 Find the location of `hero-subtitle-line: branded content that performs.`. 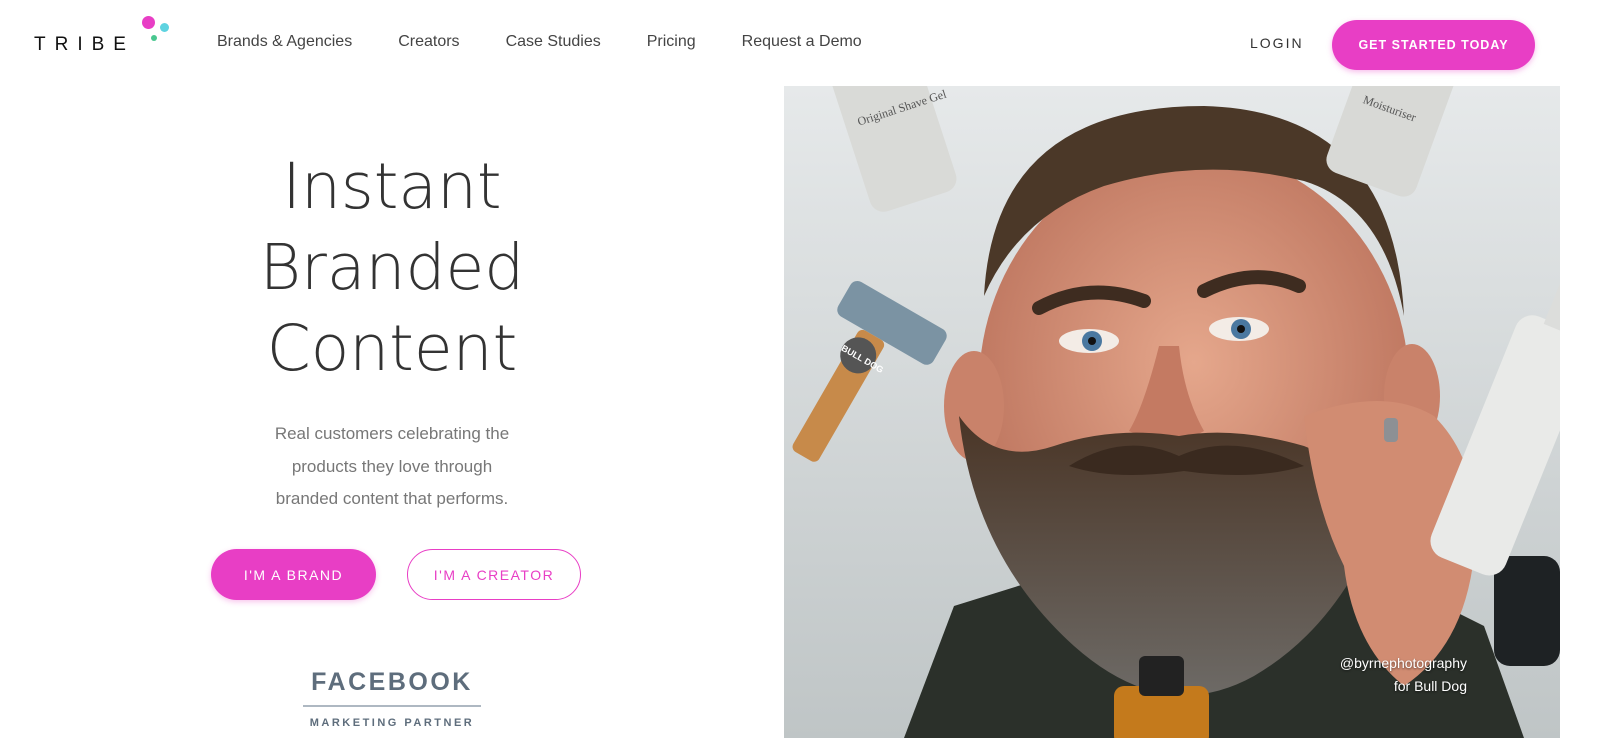

hero-subtitle-line: branded content that performs. is located at coordinates (392, 498).